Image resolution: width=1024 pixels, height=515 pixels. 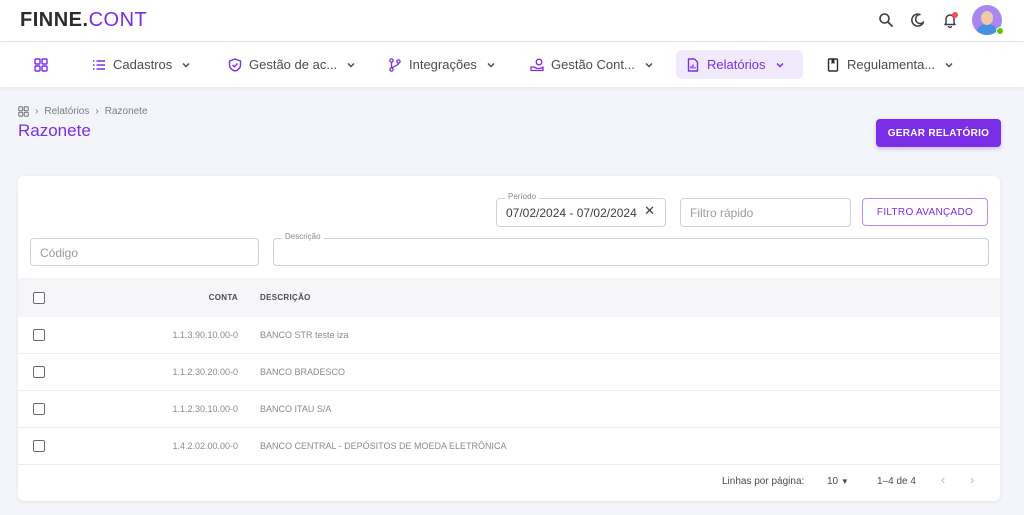 I want to click on next-page-icon: ›, so click(x=972, y=479).